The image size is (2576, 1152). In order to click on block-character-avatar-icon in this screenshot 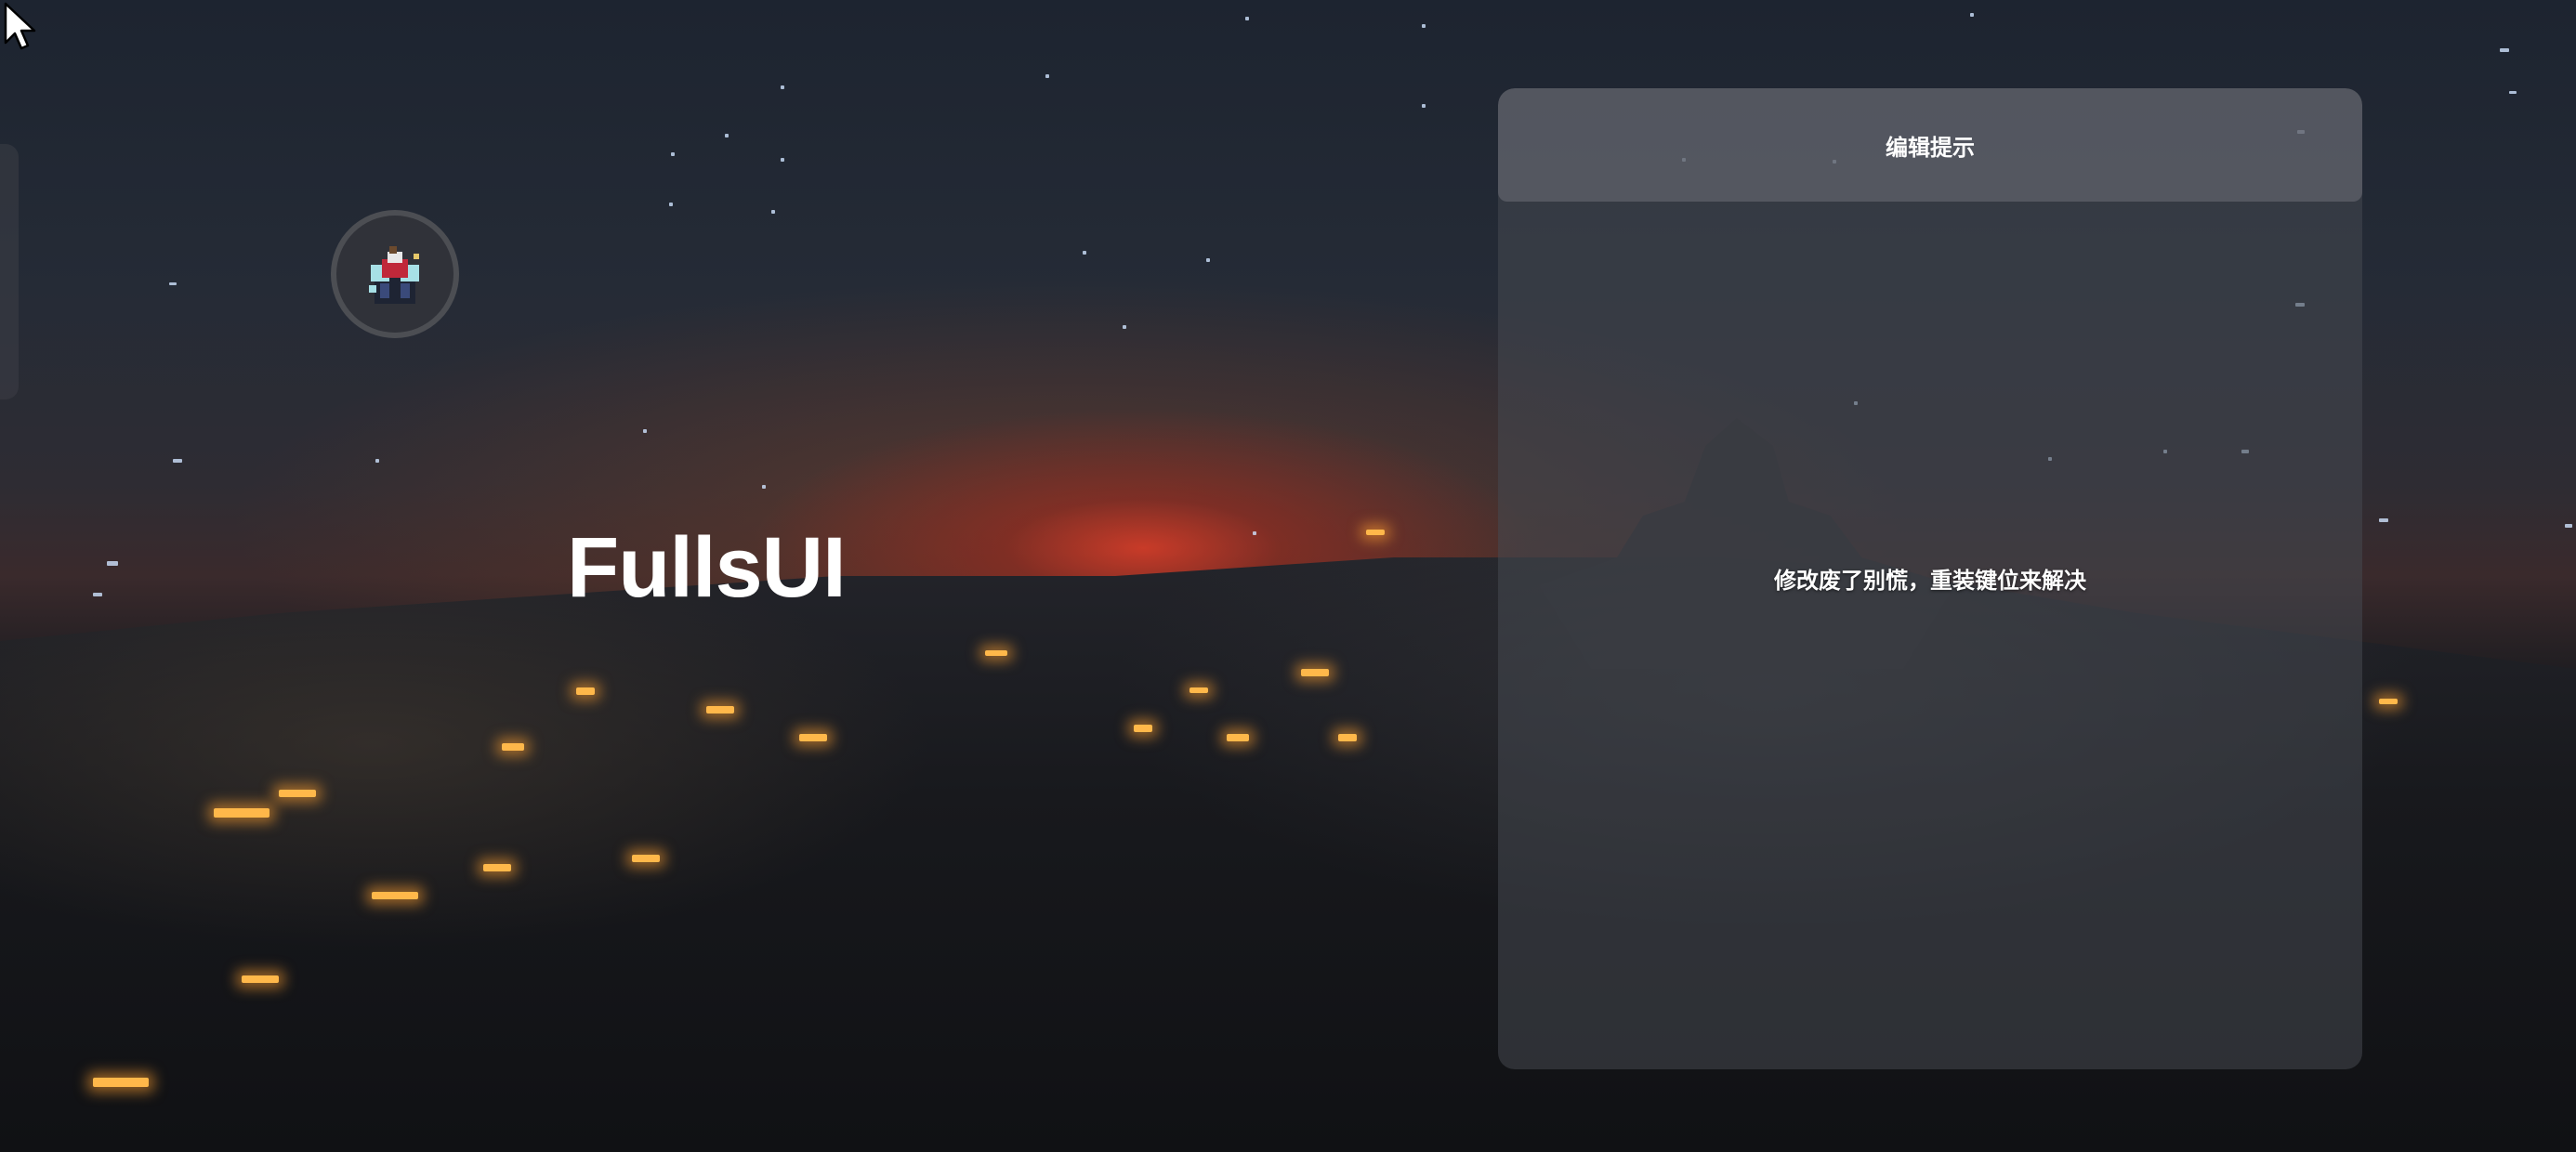, I will do `click(394, 275)`.